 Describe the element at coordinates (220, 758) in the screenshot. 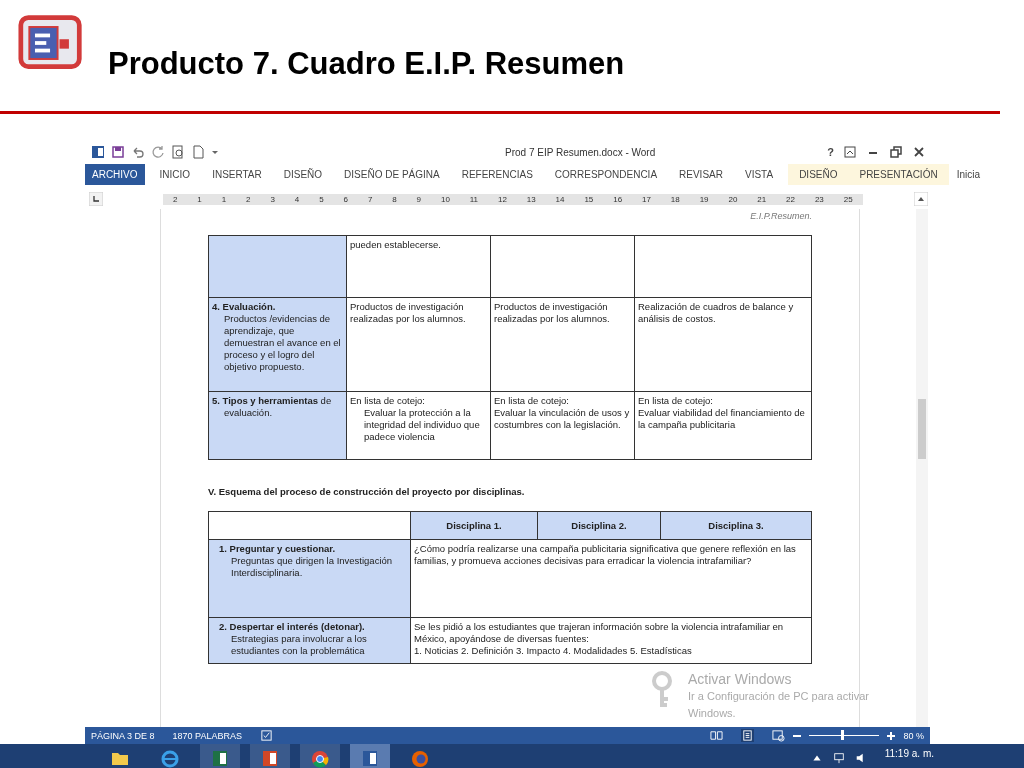

I see `excel-icon` at that location.